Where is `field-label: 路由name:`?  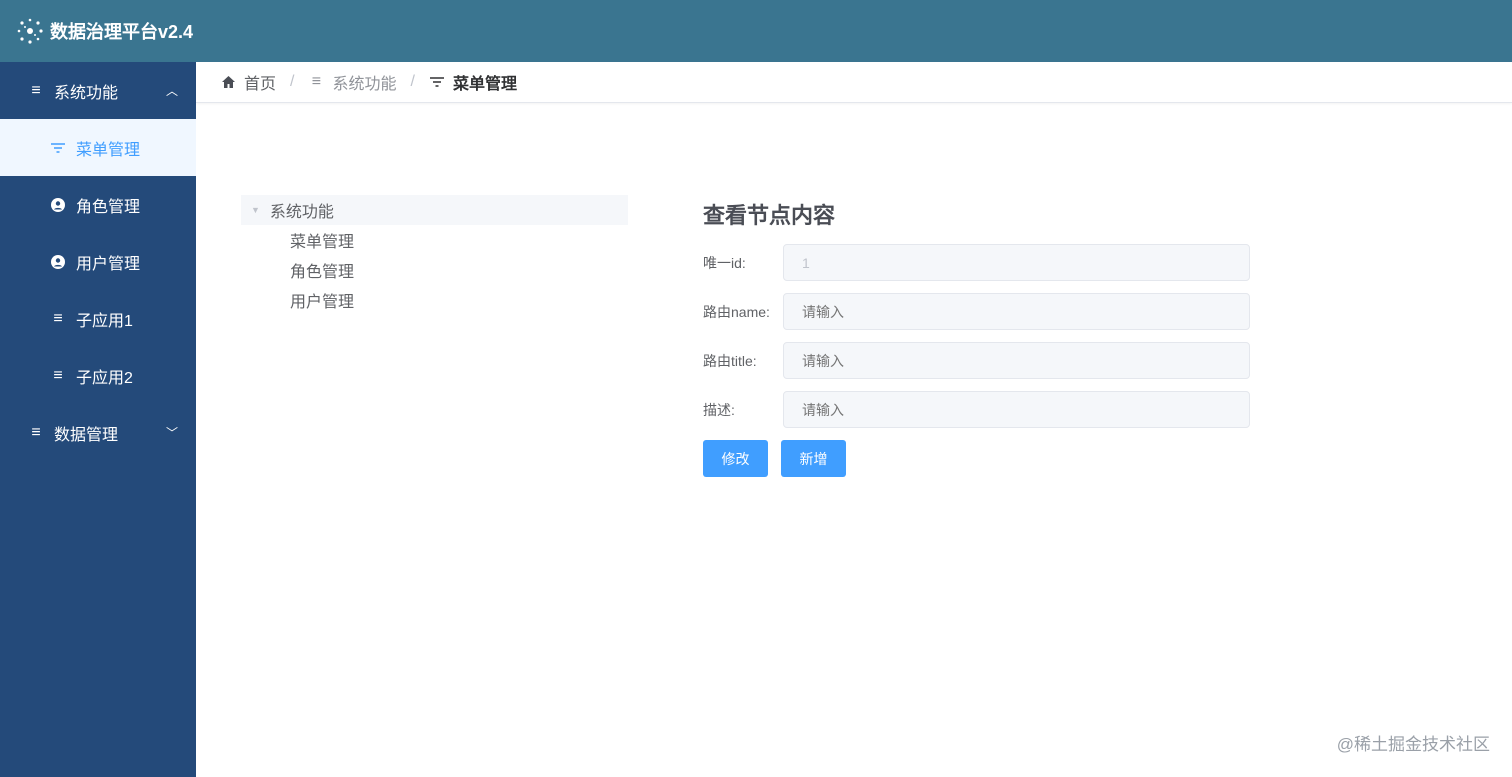
field-label: 路由name: is located at coordinates (736, 311).